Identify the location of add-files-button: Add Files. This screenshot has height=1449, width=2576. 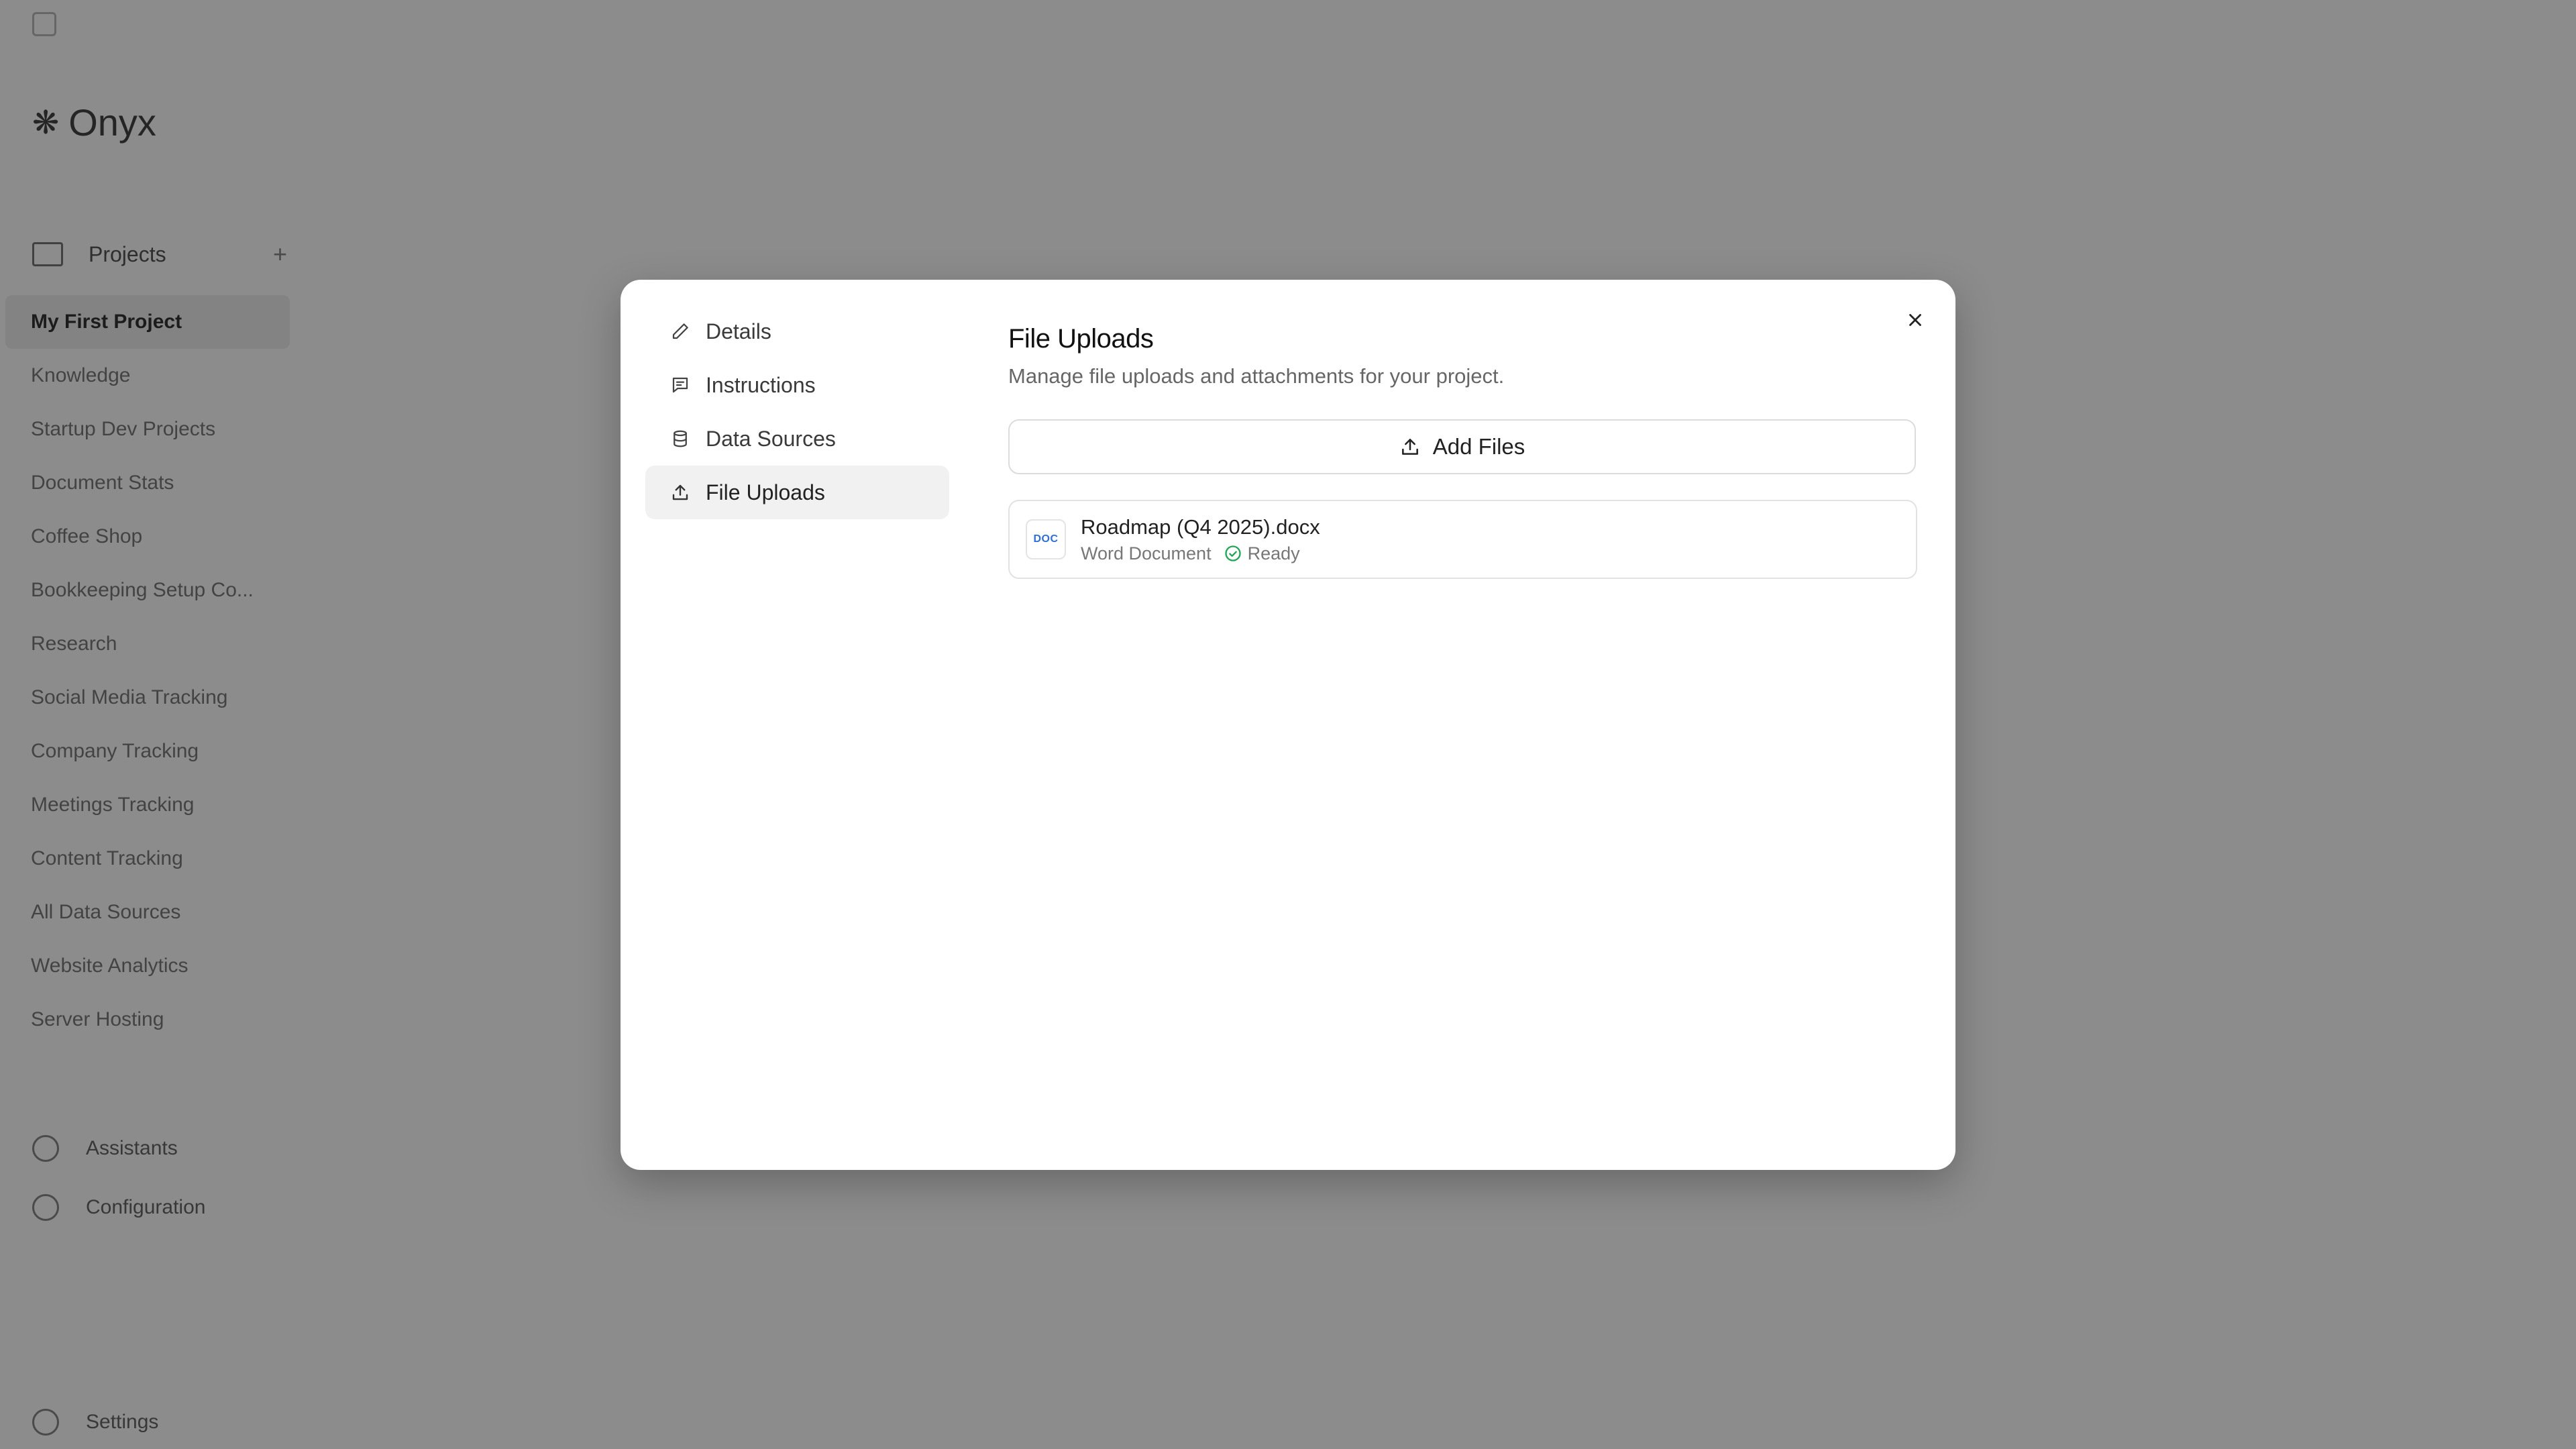
(1462, 446).